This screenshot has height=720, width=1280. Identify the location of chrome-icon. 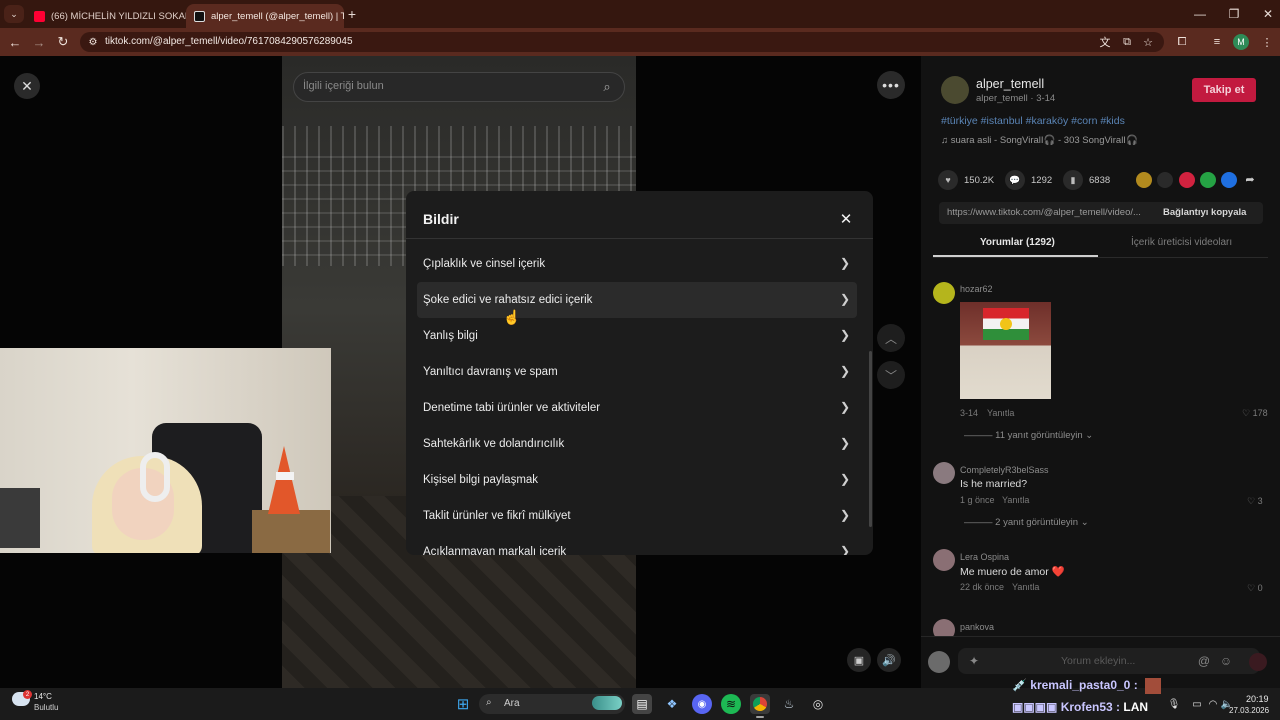
(760, 704).